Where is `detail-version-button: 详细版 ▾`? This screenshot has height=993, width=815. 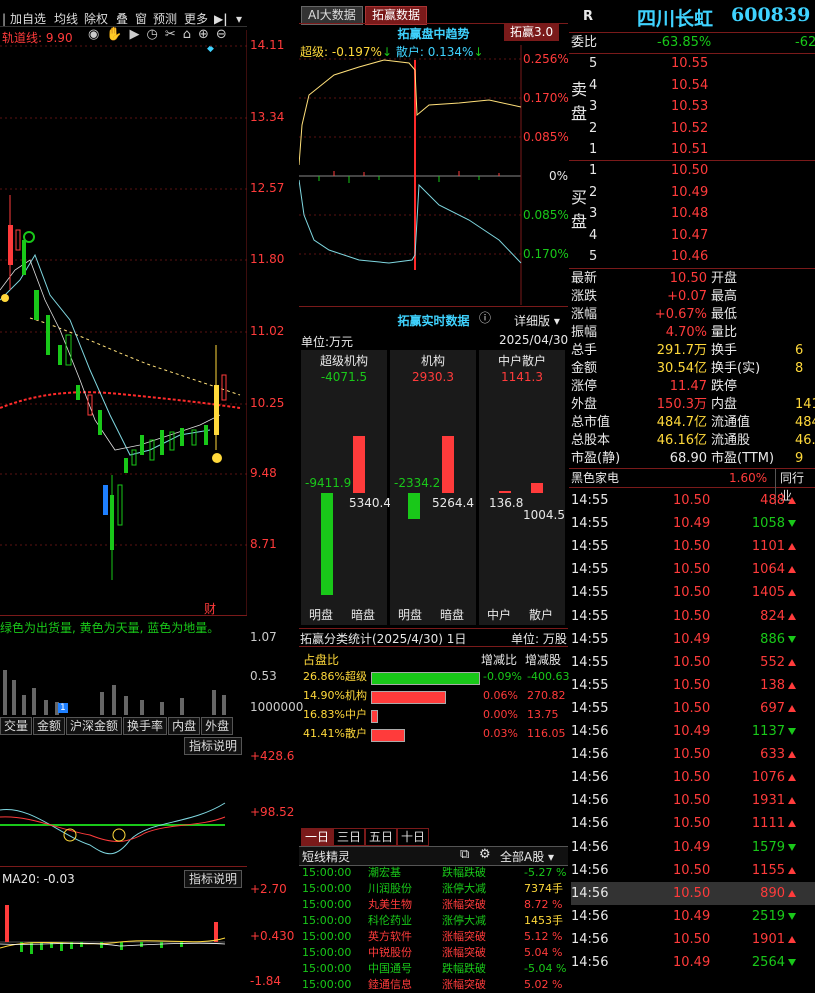 detail-version-button: 详细版 ▾ is located at coordinates (537, 320).